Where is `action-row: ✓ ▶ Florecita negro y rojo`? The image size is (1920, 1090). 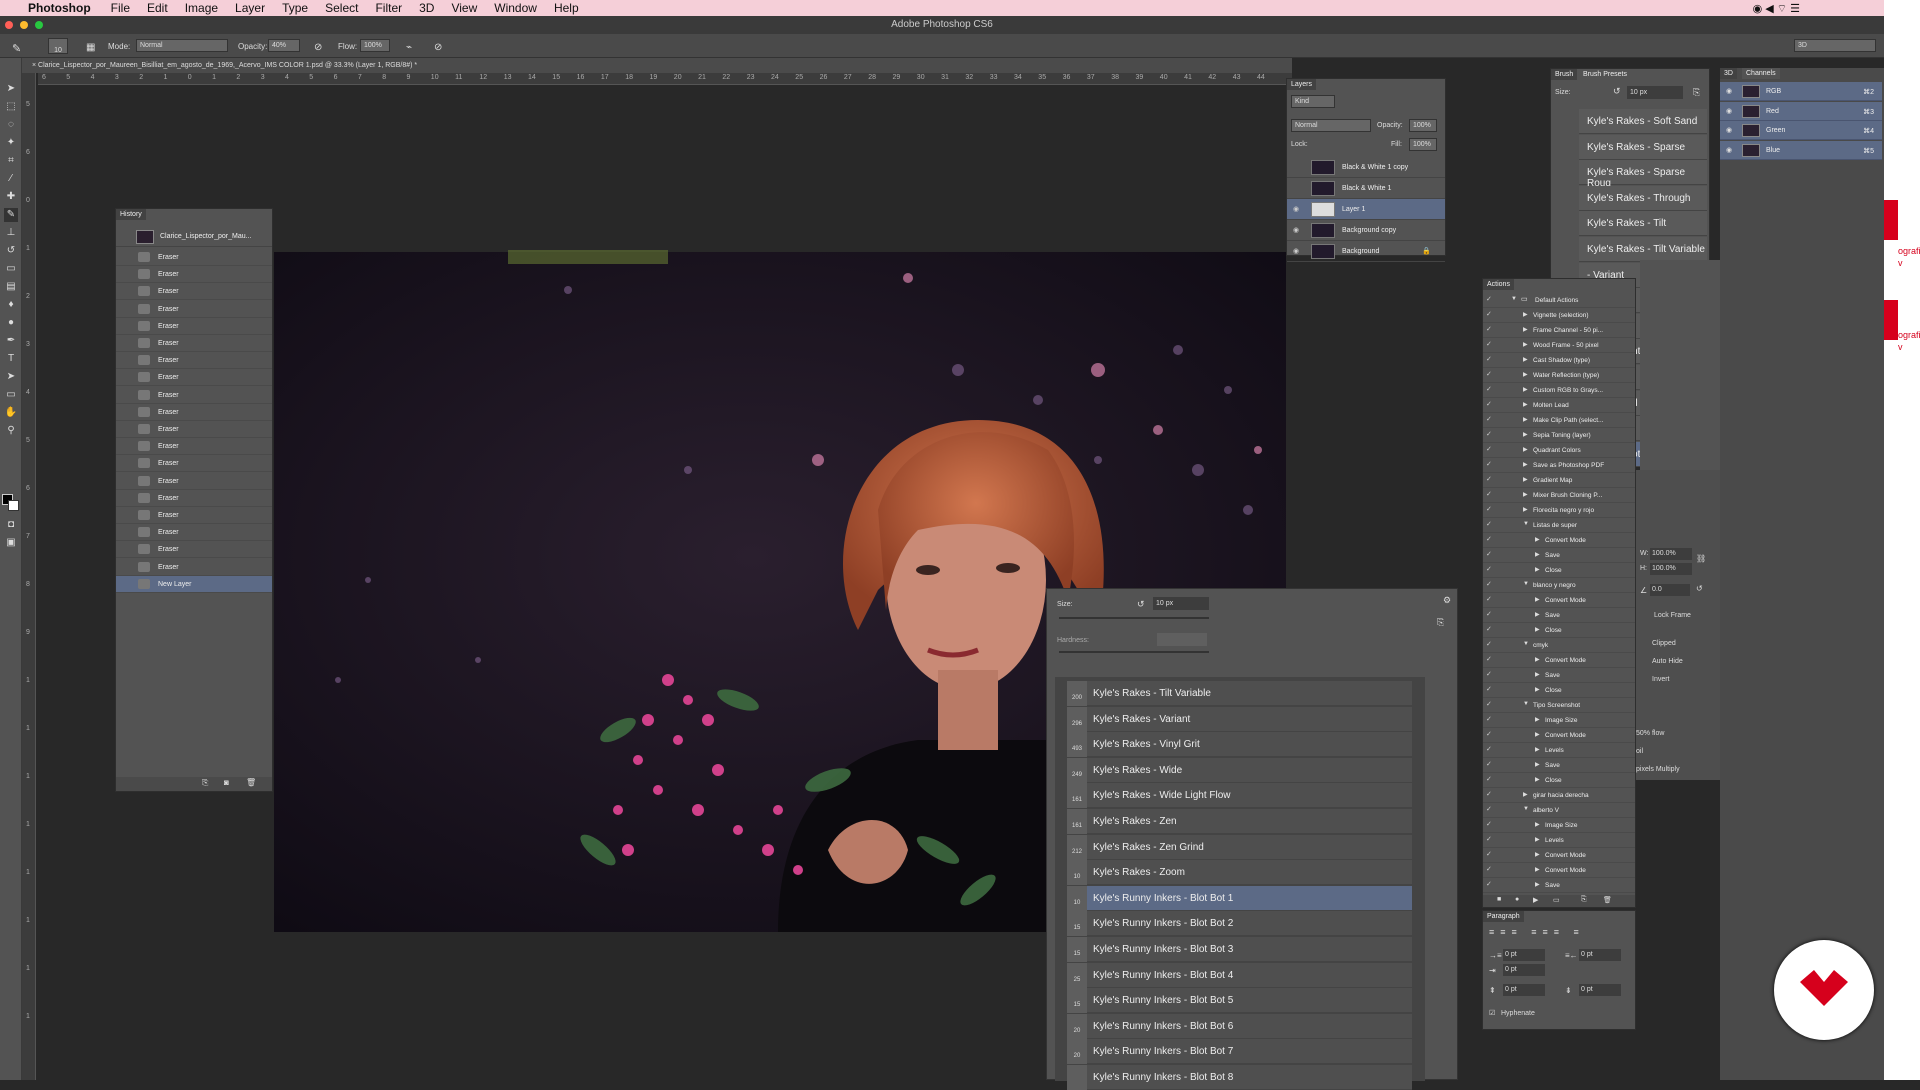 action-row: ✓ ▶ Florecita negro y rojo is located at coordinates (1559, 510).